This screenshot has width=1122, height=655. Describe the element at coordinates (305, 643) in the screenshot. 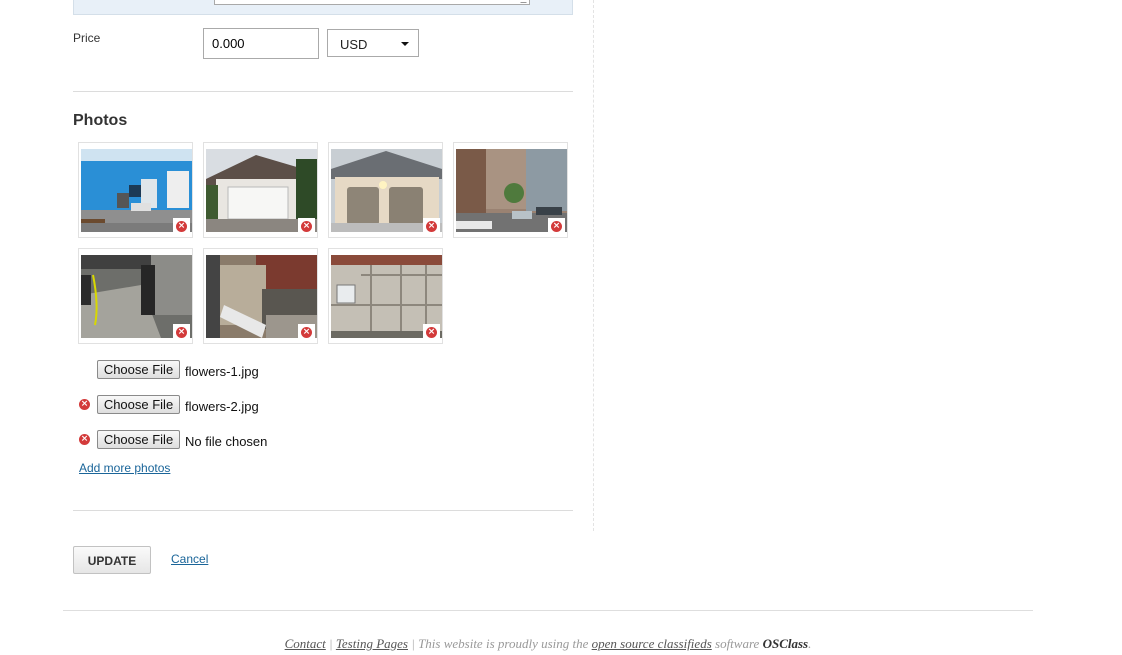

I see `contact-link: Contact` at that location.